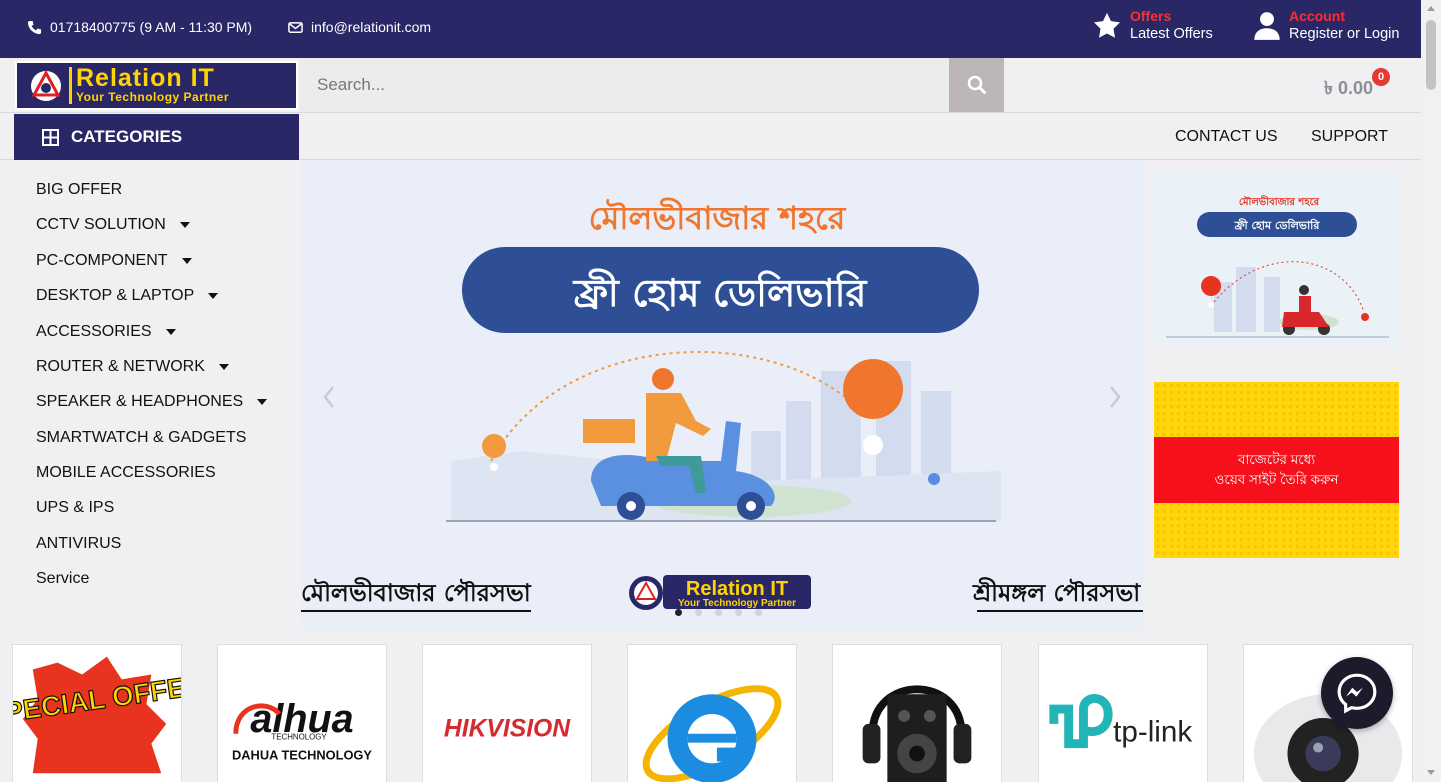 Image resolution: width=1441 pixels, height=782 pixels. I want to click on cart-total: ৳ 0.00, so click(1348, 89).